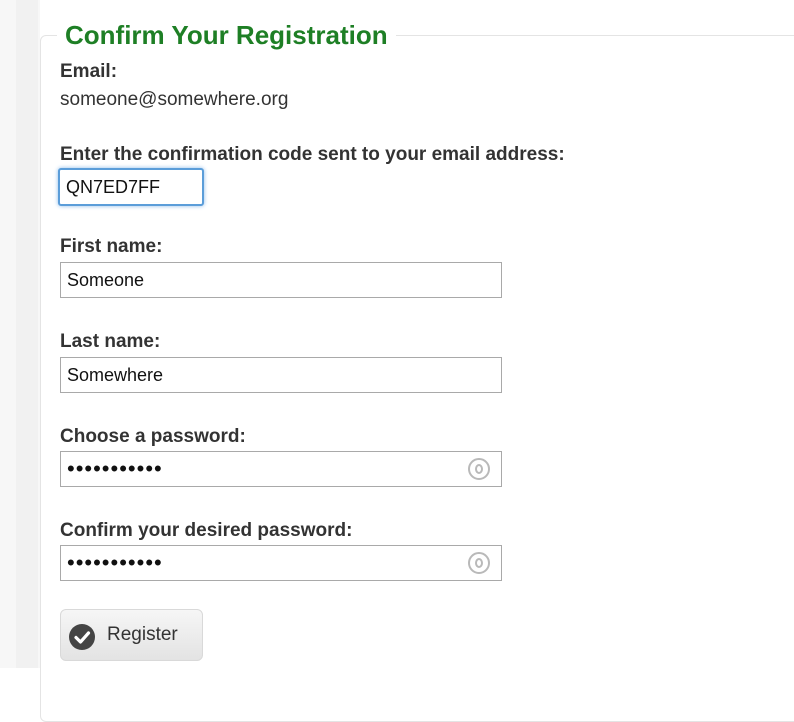 Image resolution: width=794 pixels, height=722 pixels. Describe the element at coordinates (131, 187) in the screenshot. I see `confirmation-code-input` at that location.